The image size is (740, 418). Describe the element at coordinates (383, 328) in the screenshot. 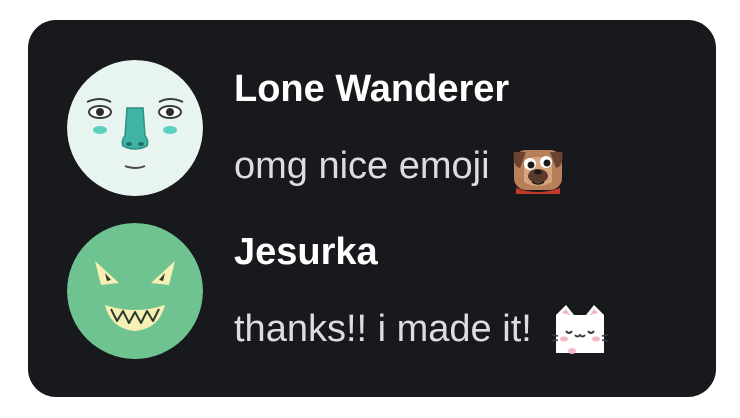

I see `message-text: thanks!! i made it!` at that location.